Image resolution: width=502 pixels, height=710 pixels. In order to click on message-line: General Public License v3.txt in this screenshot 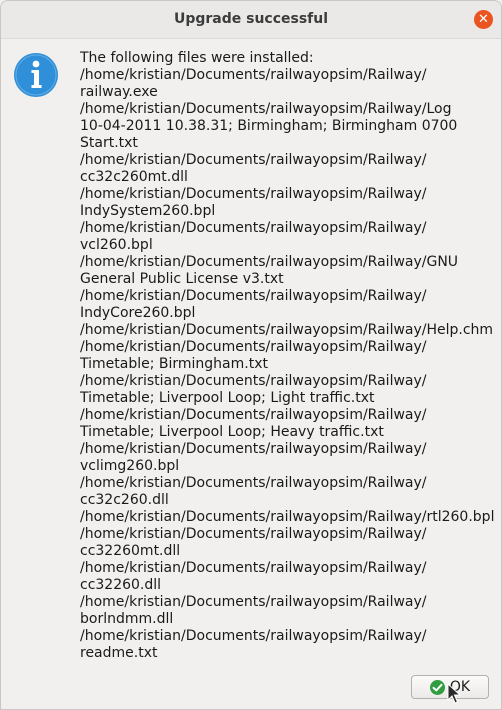, I will do `click(182, 279)`.